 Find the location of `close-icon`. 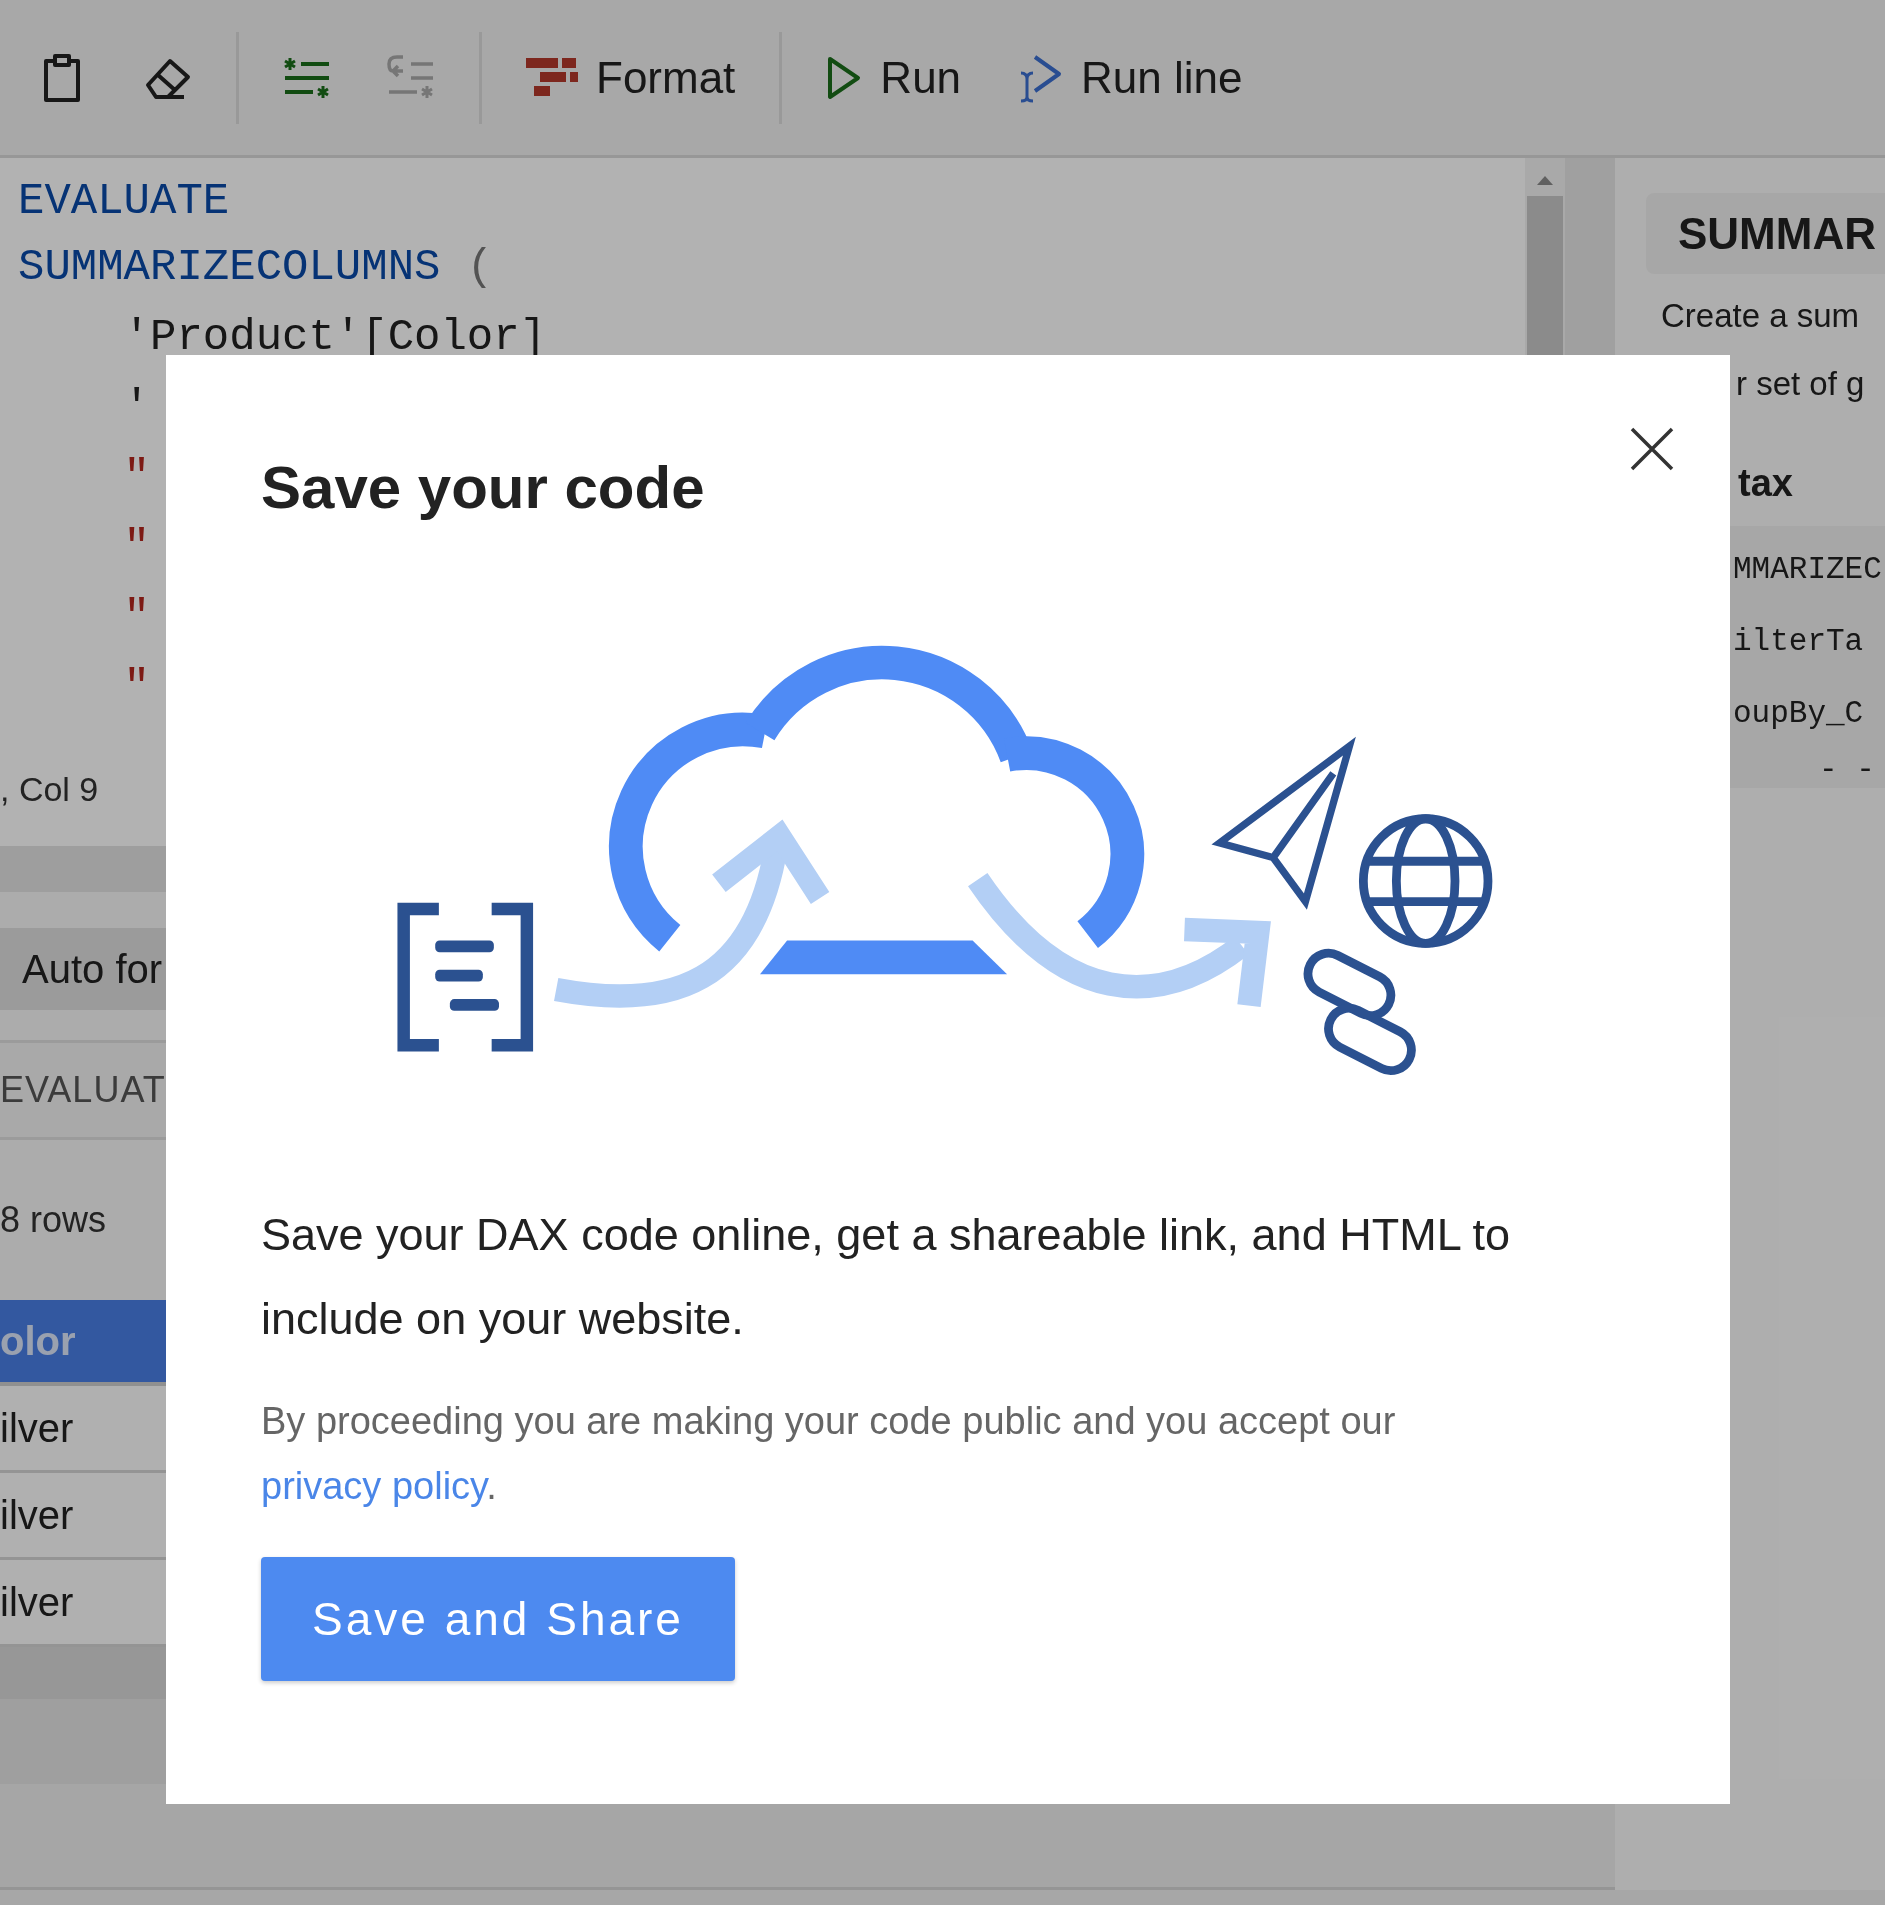

close-icon is located at coordinates (1652, 449).